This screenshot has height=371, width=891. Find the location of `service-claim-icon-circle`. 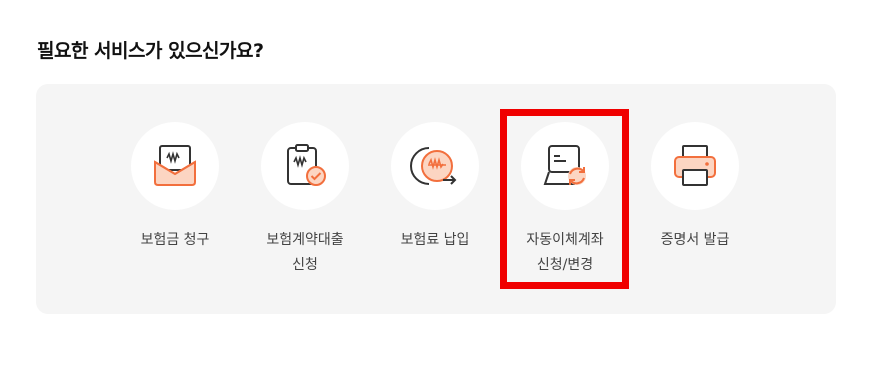

service-claim-icon-circle is located at coordinates (175, 166).